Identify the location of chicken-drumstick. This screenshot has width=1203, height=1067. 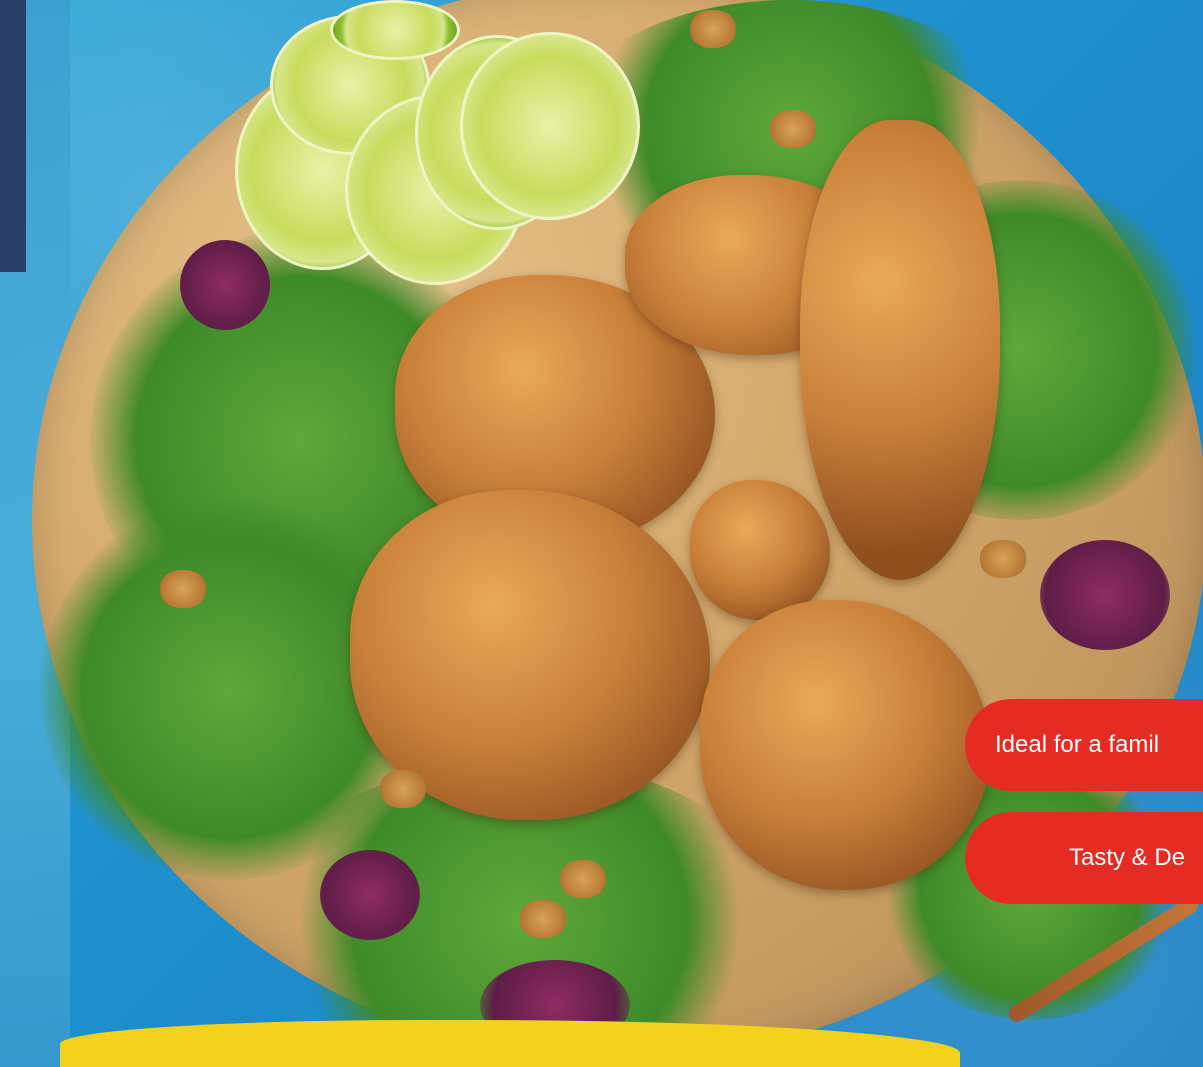
(900, 350).